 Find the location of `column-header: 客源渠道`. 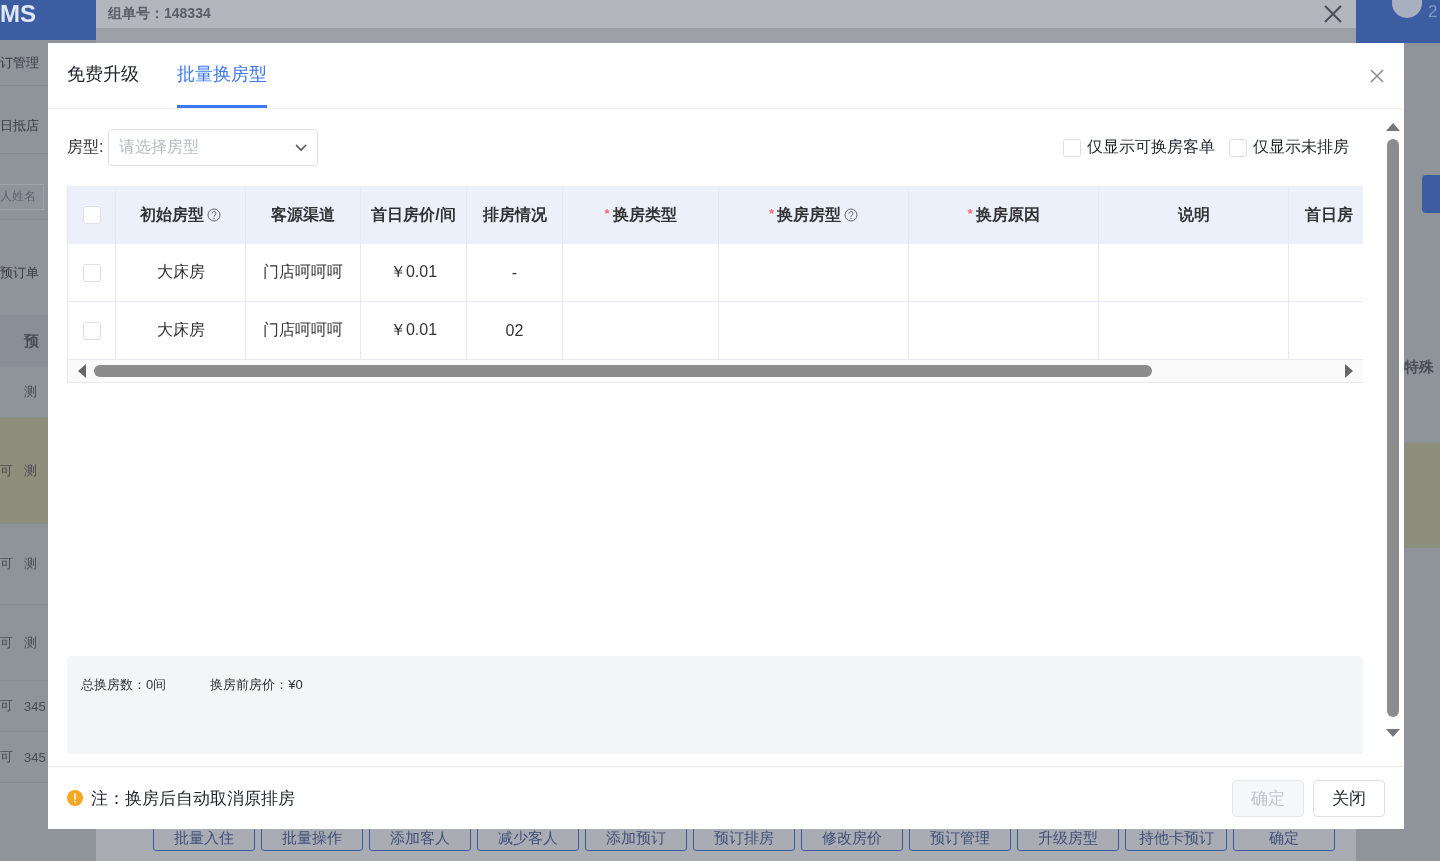

column-header: 客源渠道 is located at coordinates (303, 214).